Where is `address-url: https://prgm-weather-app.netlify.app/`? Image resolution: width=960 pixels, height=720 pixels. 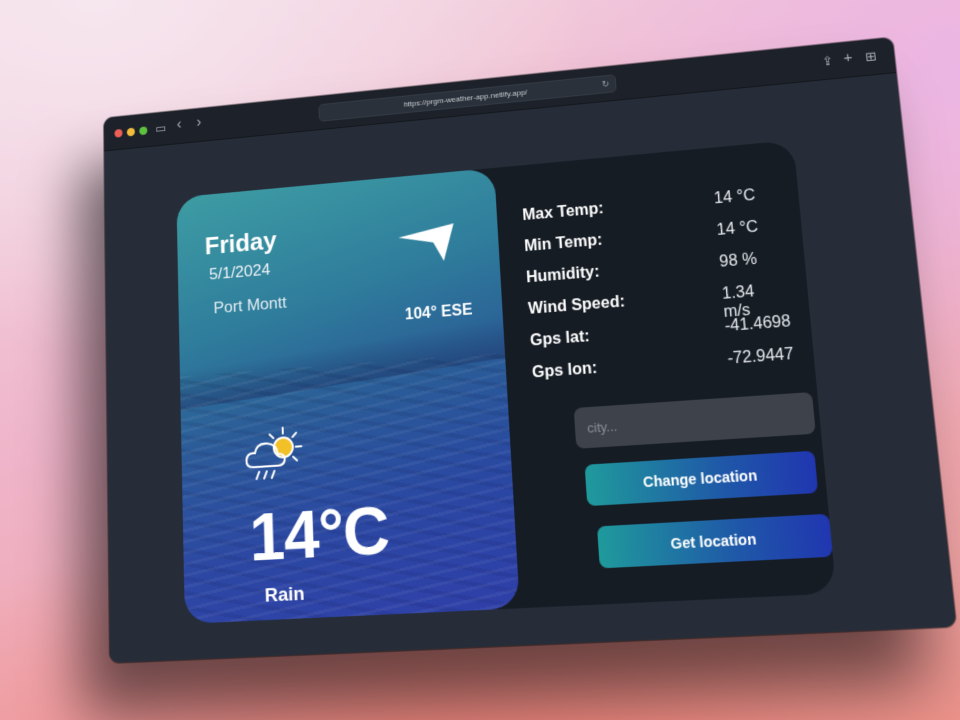
address-url: https://prgm-weather-app.netlify.app/ is located at coordinates (465, 98).